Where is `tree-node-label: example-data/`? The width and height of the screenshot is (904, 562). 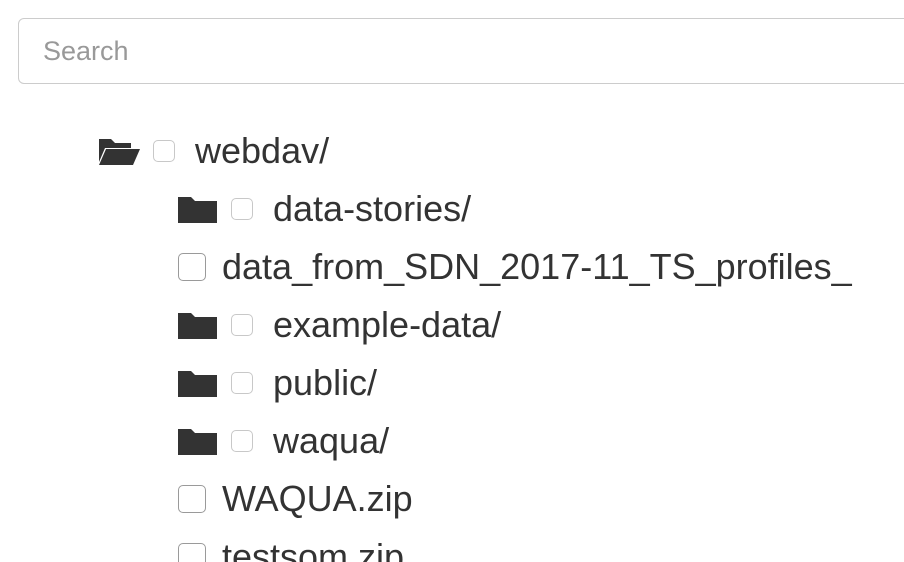
tree-node-label: example-data/ is located at coordinates (387, 325).